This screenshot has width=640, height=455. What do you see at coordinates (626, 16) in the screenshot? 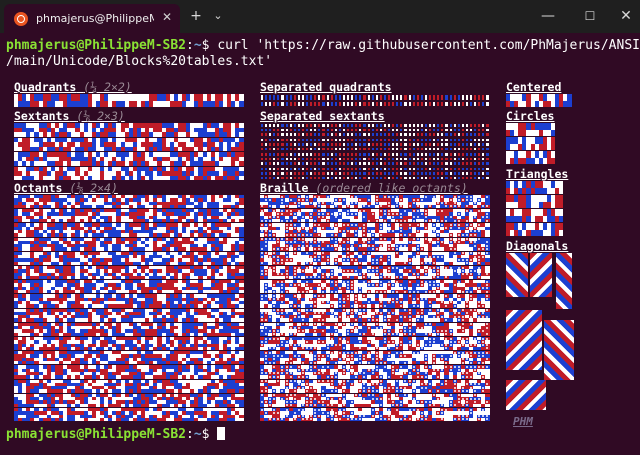
I see `close-button: ✕` at bounding box center [626, 16].